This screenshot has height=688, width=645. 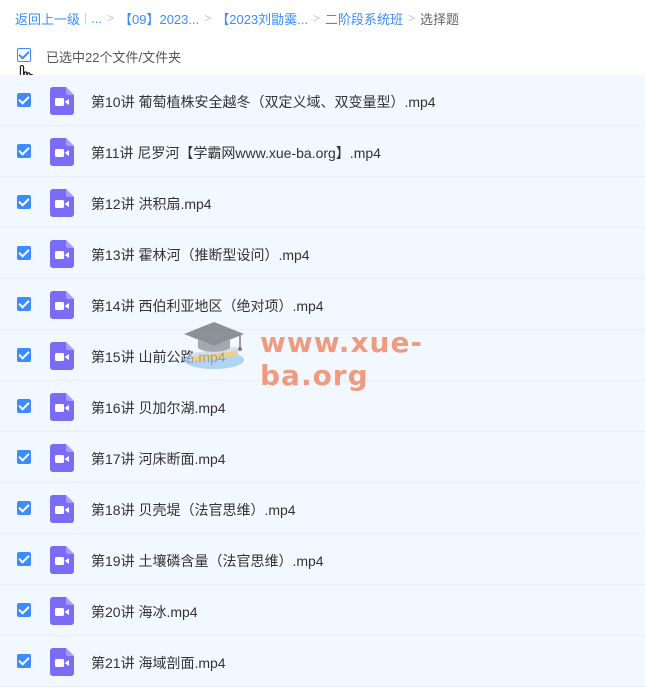 What do you see at coordinates (322, 610) in the screenshot?
I see `file-row: 第20讲 海冰.mp4` at bounding box center [322, 610].